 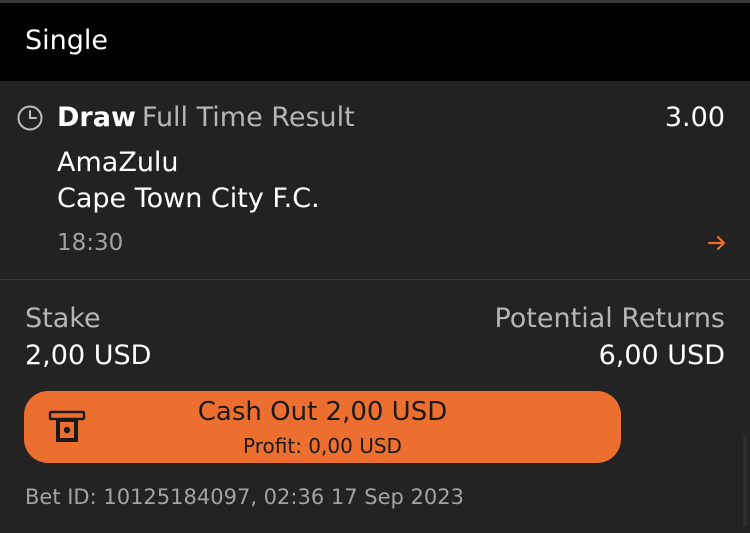 I want to click on scrollbar, so click(x=745, y=481).